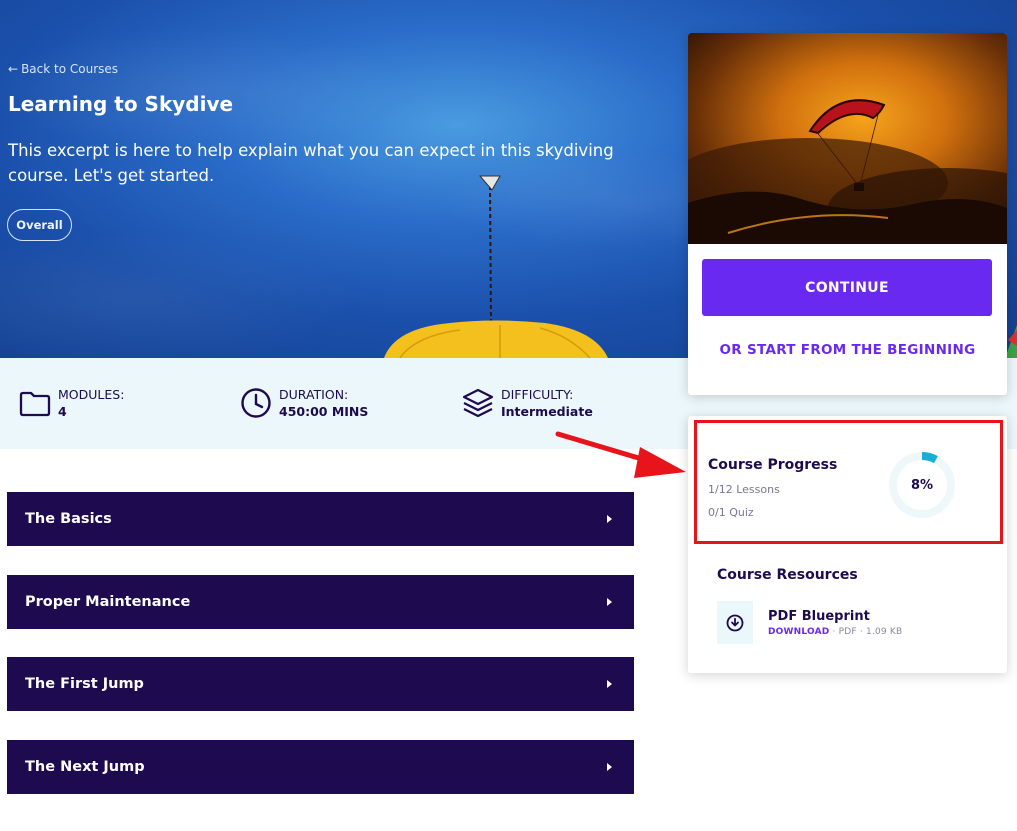 Image resolution: width=1017 pixels, height=831 pixels. Describe the element at coordinates (527, 403) in the screenshot. I see `info-difficulty: DIFFICULTY: Intermediate` at that location.